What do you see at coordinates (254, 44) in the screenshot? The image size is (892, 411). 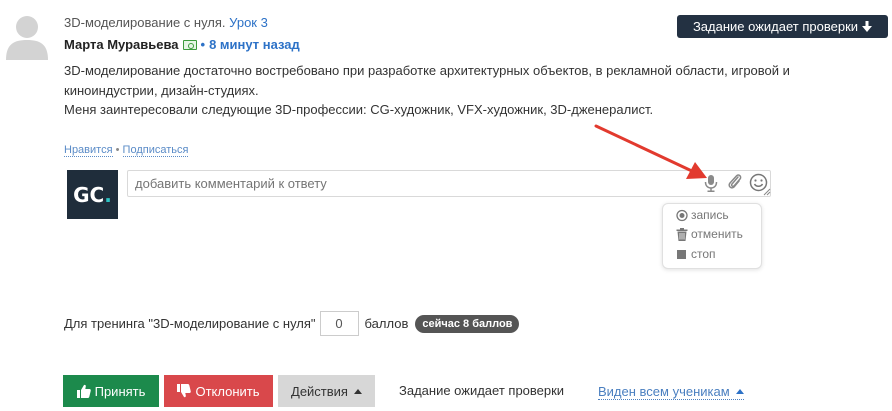 I see `time-ago: 8 минут назад` at bounding box center [254, 44].